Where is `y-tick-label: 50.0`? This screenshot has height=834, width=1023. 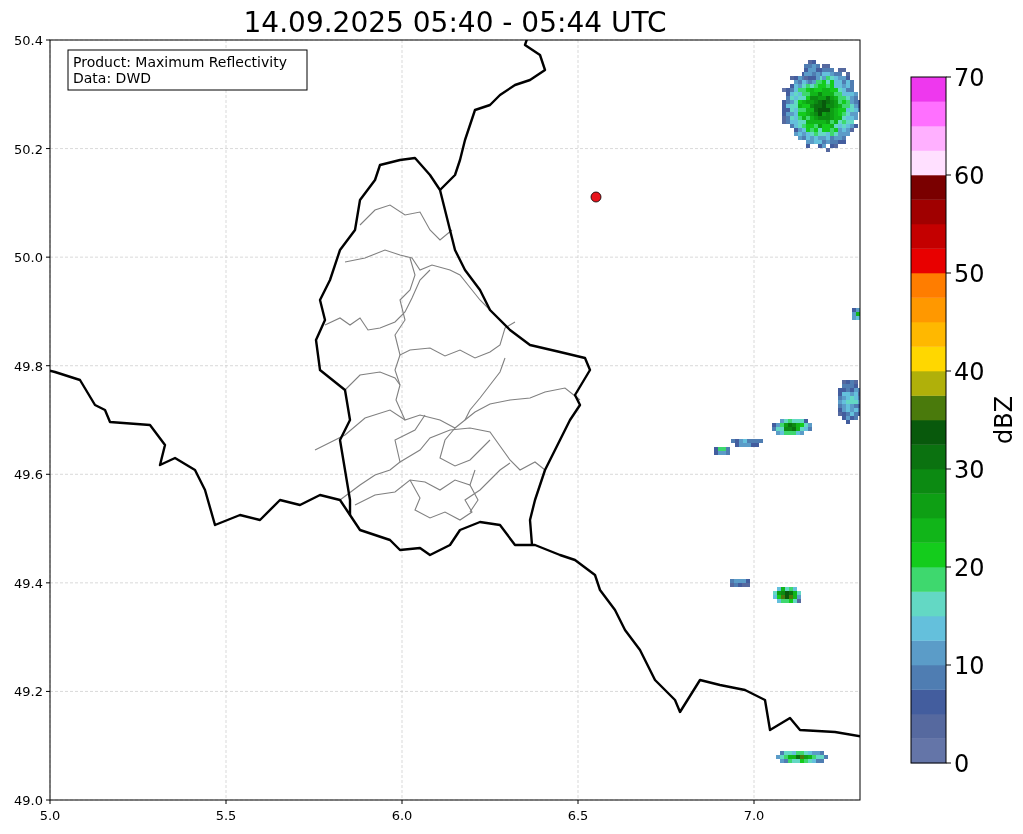
y-tick-label: 50.0 is located at coordinates (28, 258).